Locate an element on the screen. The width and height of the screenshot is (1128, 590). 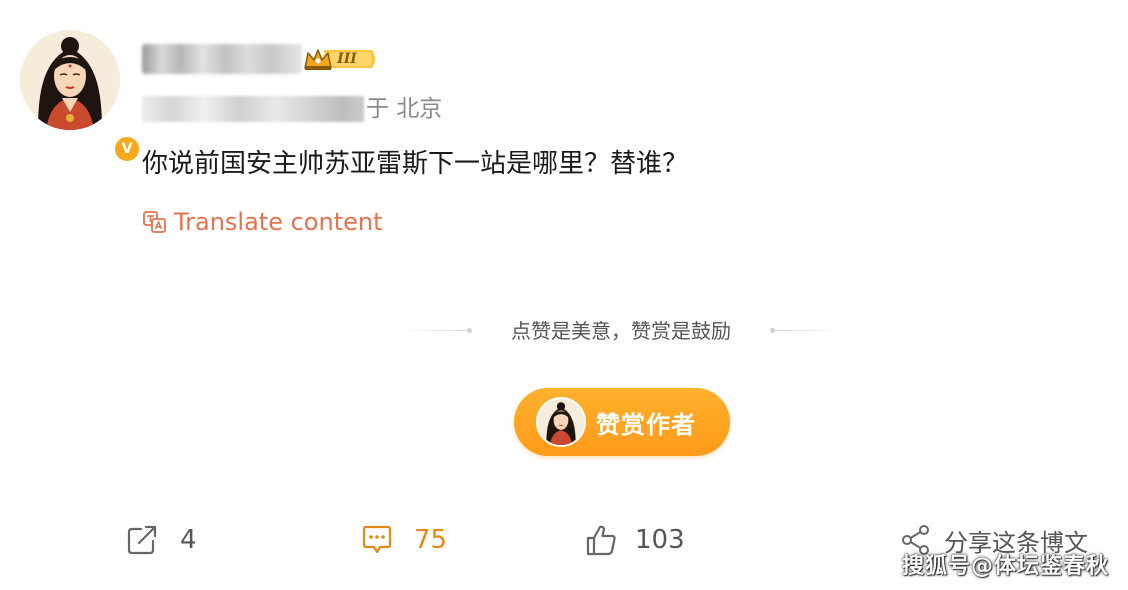
post-location: 于 北京 is located at coordinates (404, 109).